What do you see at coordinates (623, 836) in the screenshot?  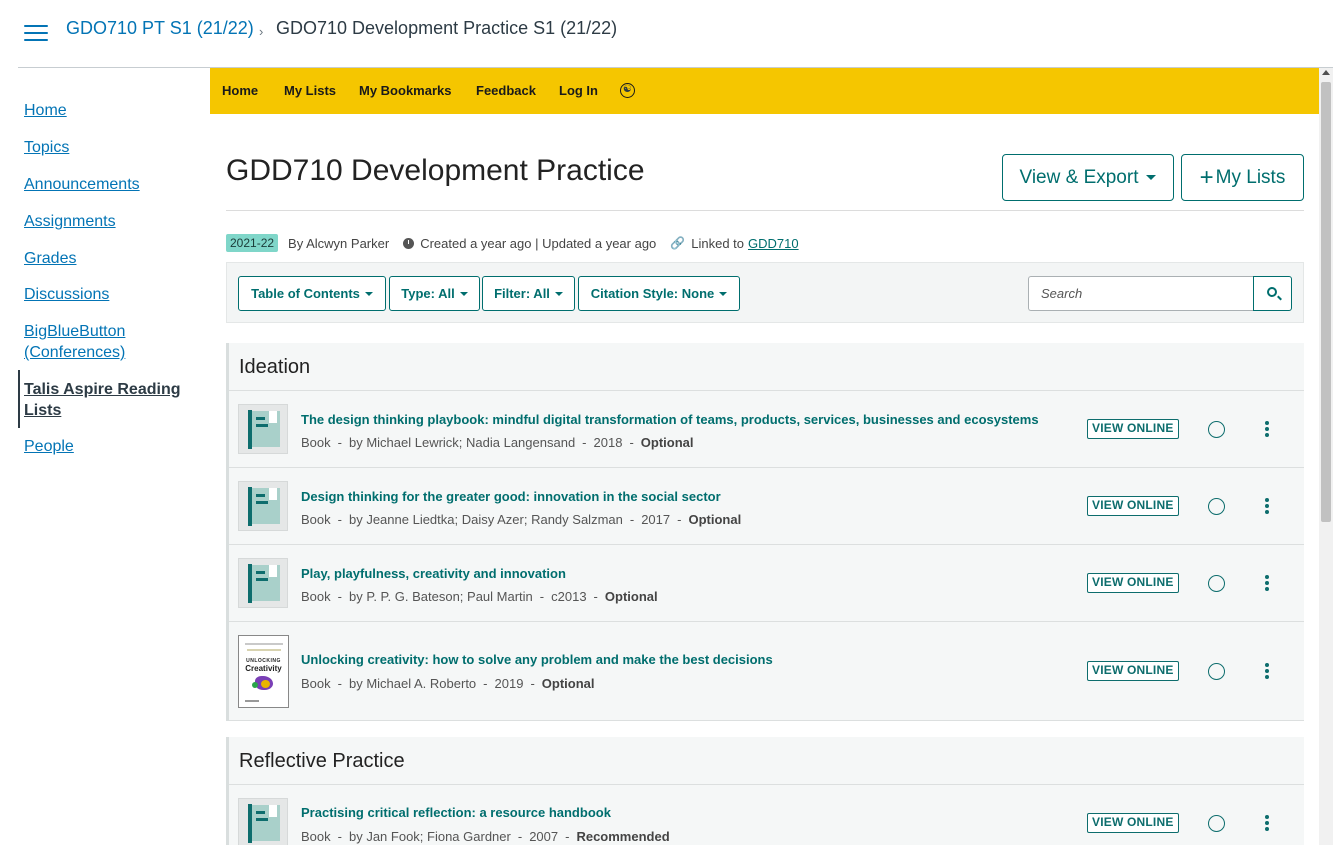 I see `item-importance: Recommended` at bounding box center [623, 836].